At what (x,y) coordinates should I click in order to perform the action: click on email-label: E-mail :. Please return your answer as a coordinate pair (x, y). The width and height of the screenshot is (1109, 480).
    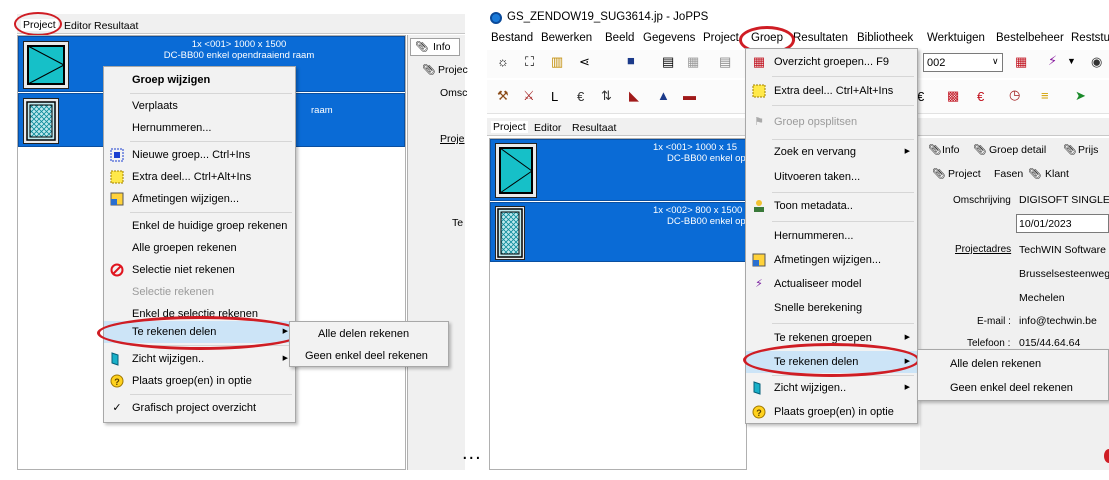
    Looking at the image, I should click on (994, 321).